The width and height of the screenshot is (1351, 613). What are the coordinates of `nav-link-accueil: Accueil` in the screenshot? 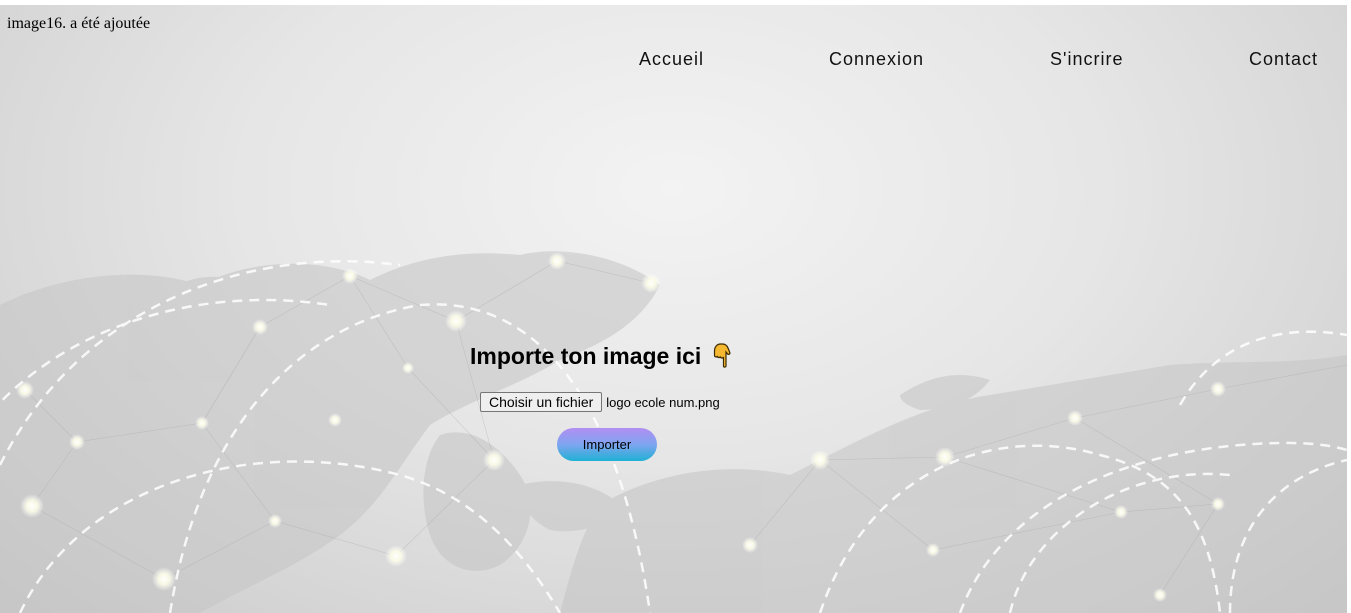 It's located at (671, 59).